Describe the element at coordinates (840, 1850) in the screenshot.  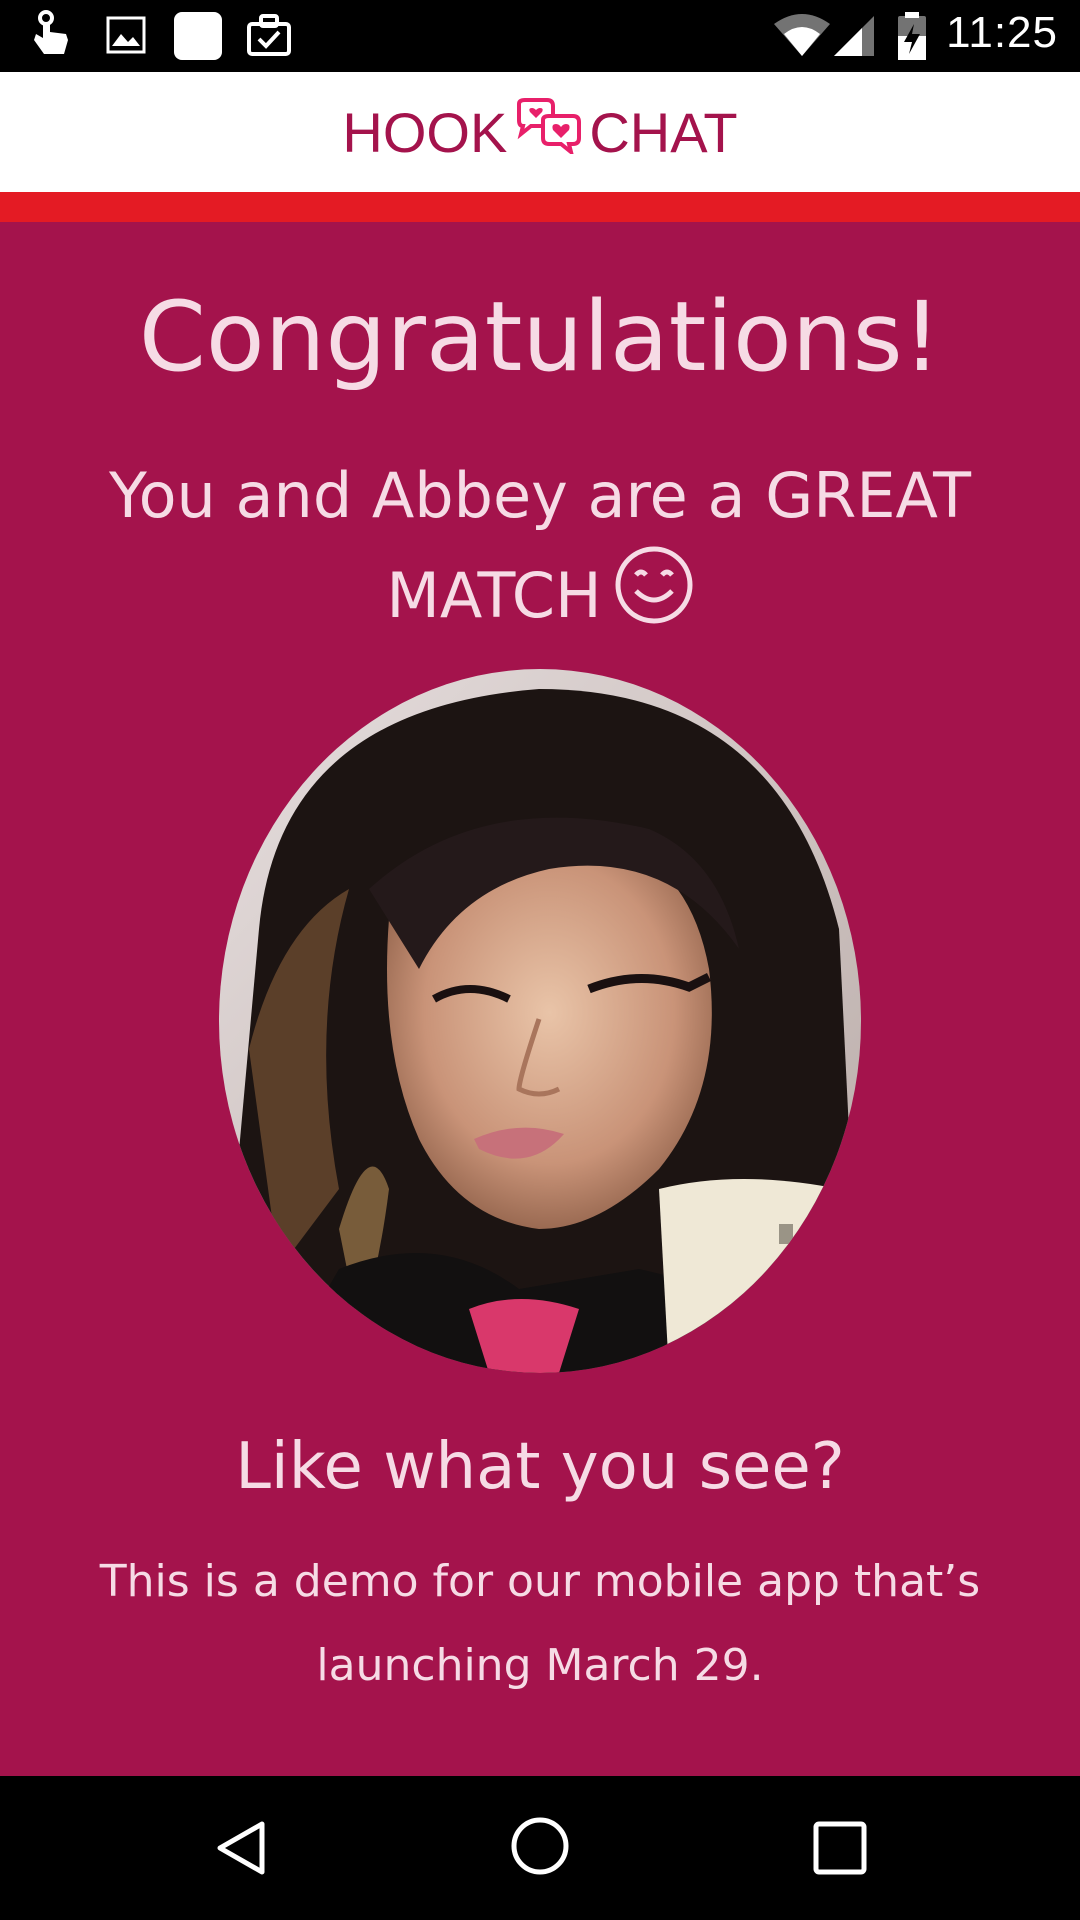
I see `recents-icon` at that location.